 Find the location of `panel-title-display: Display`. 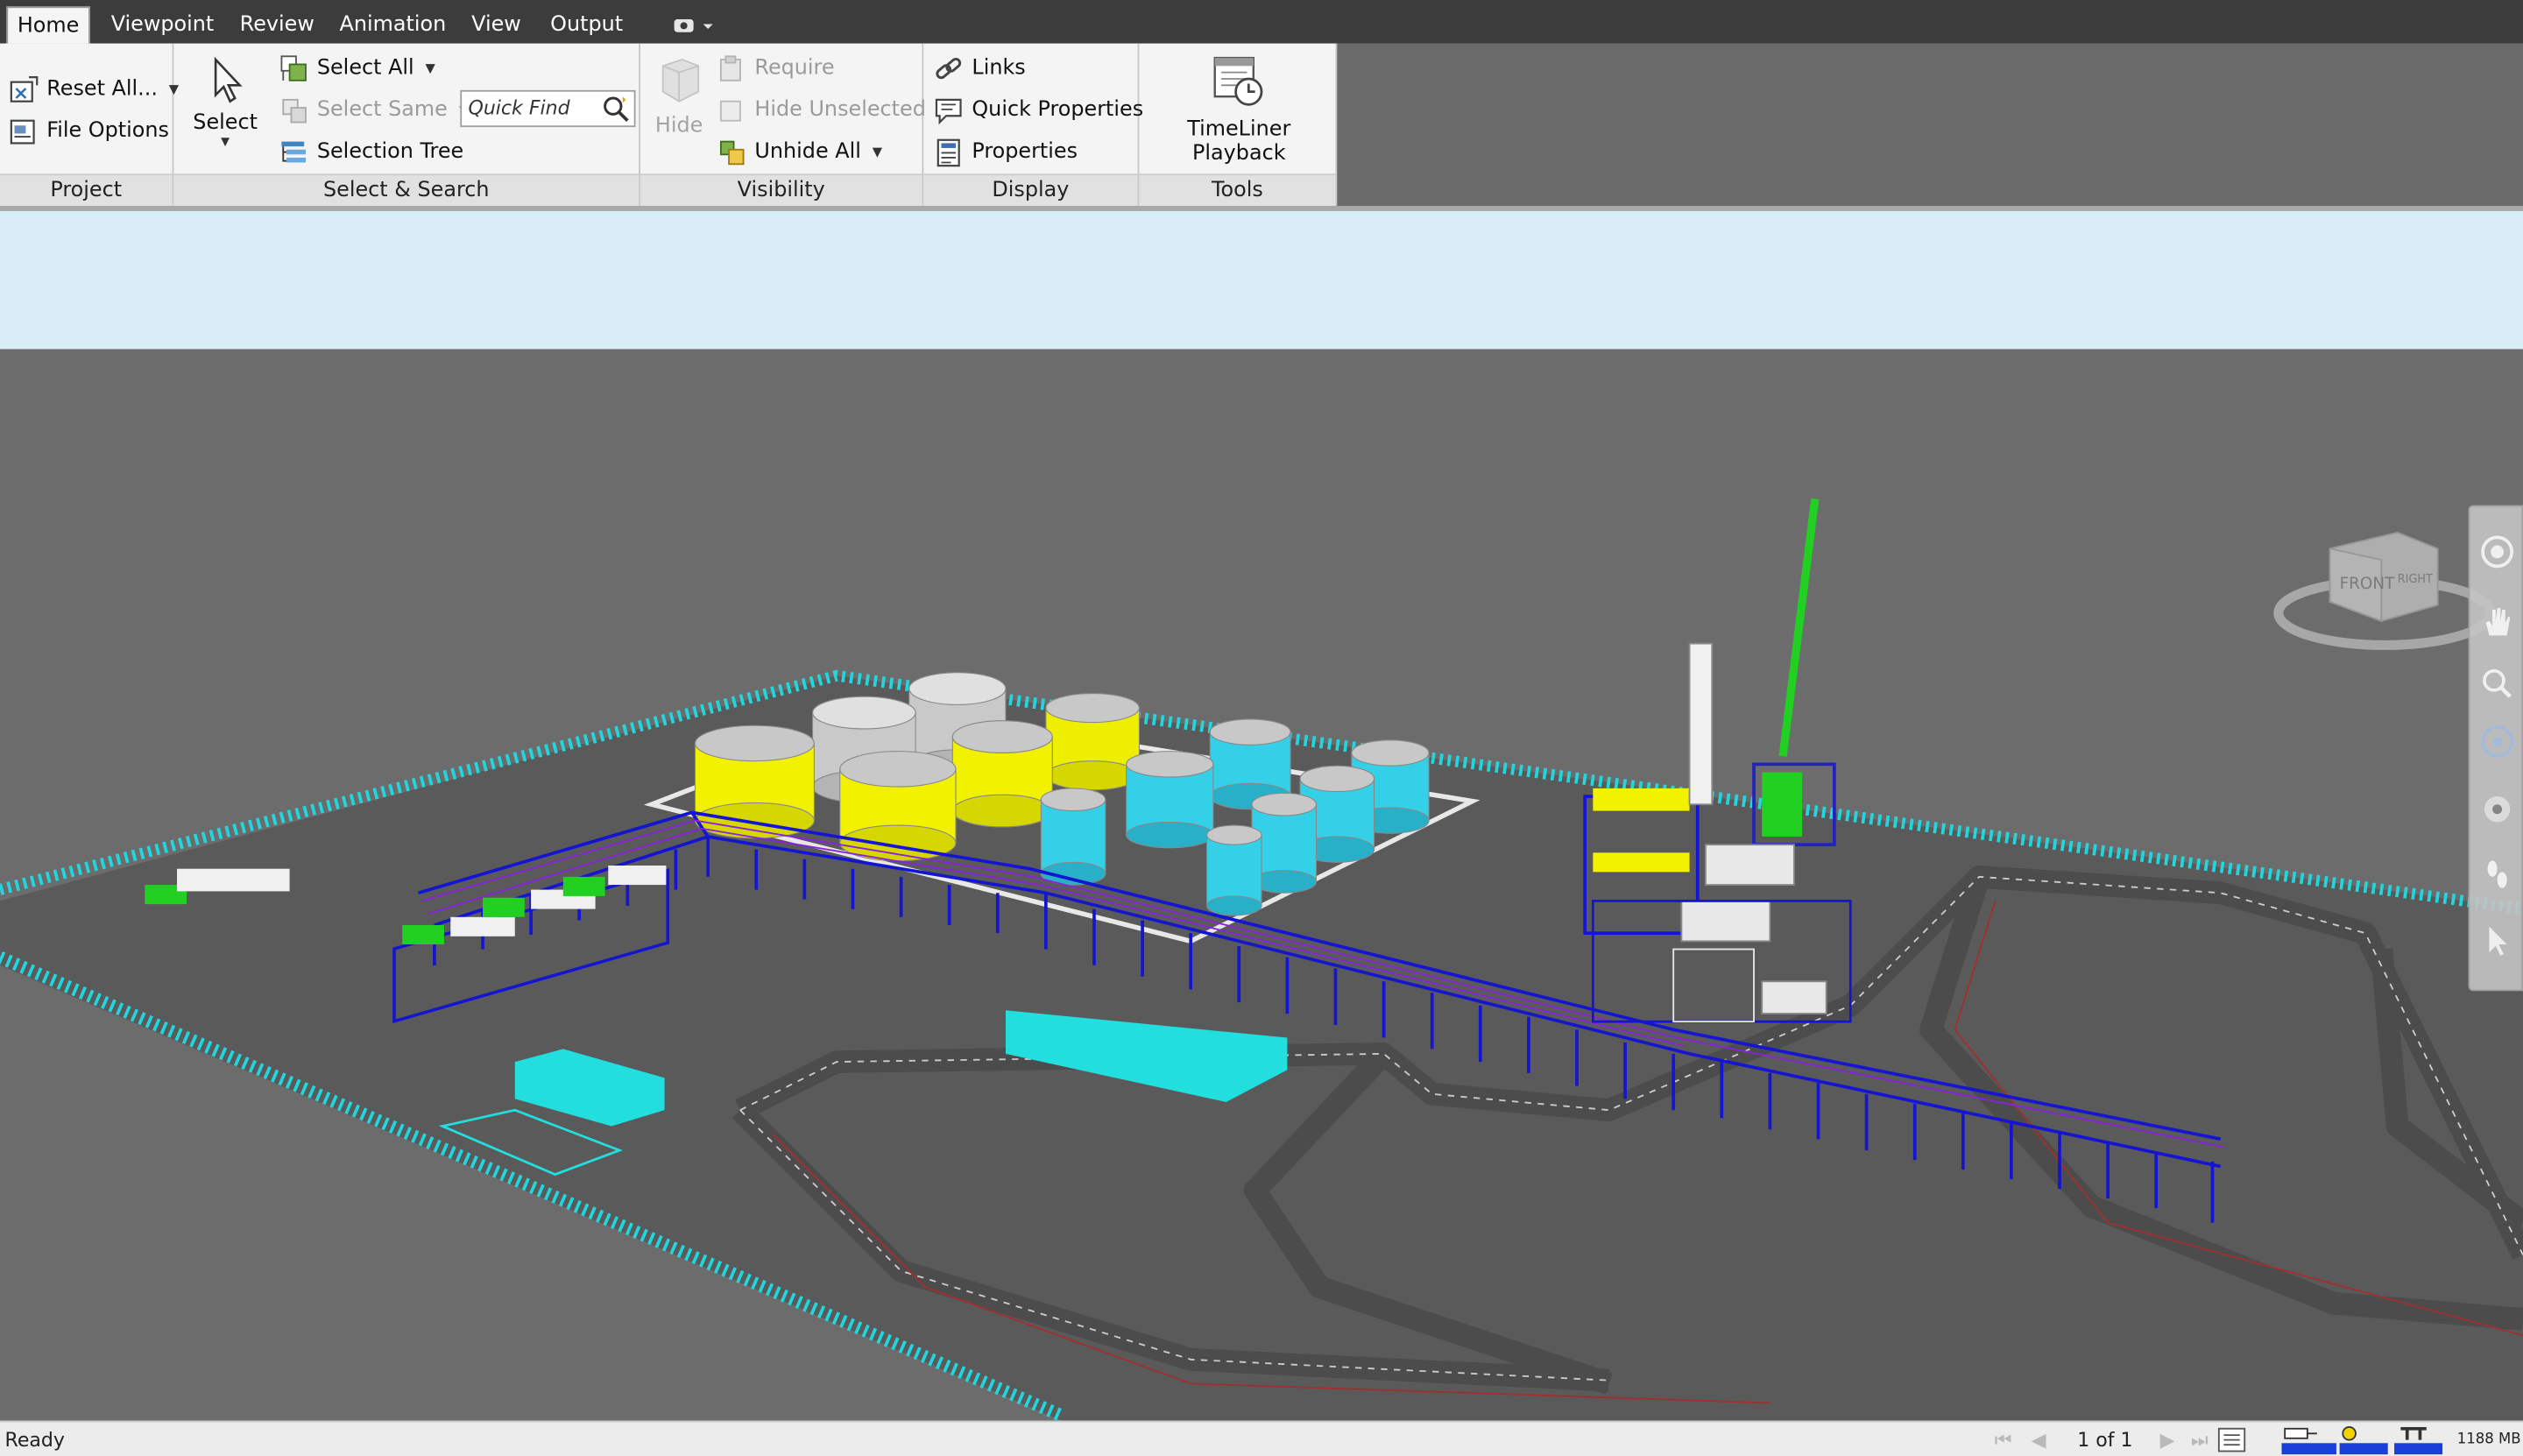

panel-title-display: Display is located at coordinates (1030, 190).